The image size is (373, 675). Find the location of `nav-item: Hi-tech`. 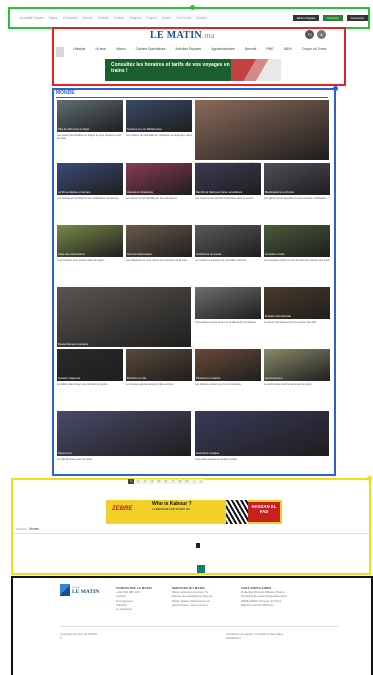

nav-item: Hi-tech is located at coordinates (100, 49).